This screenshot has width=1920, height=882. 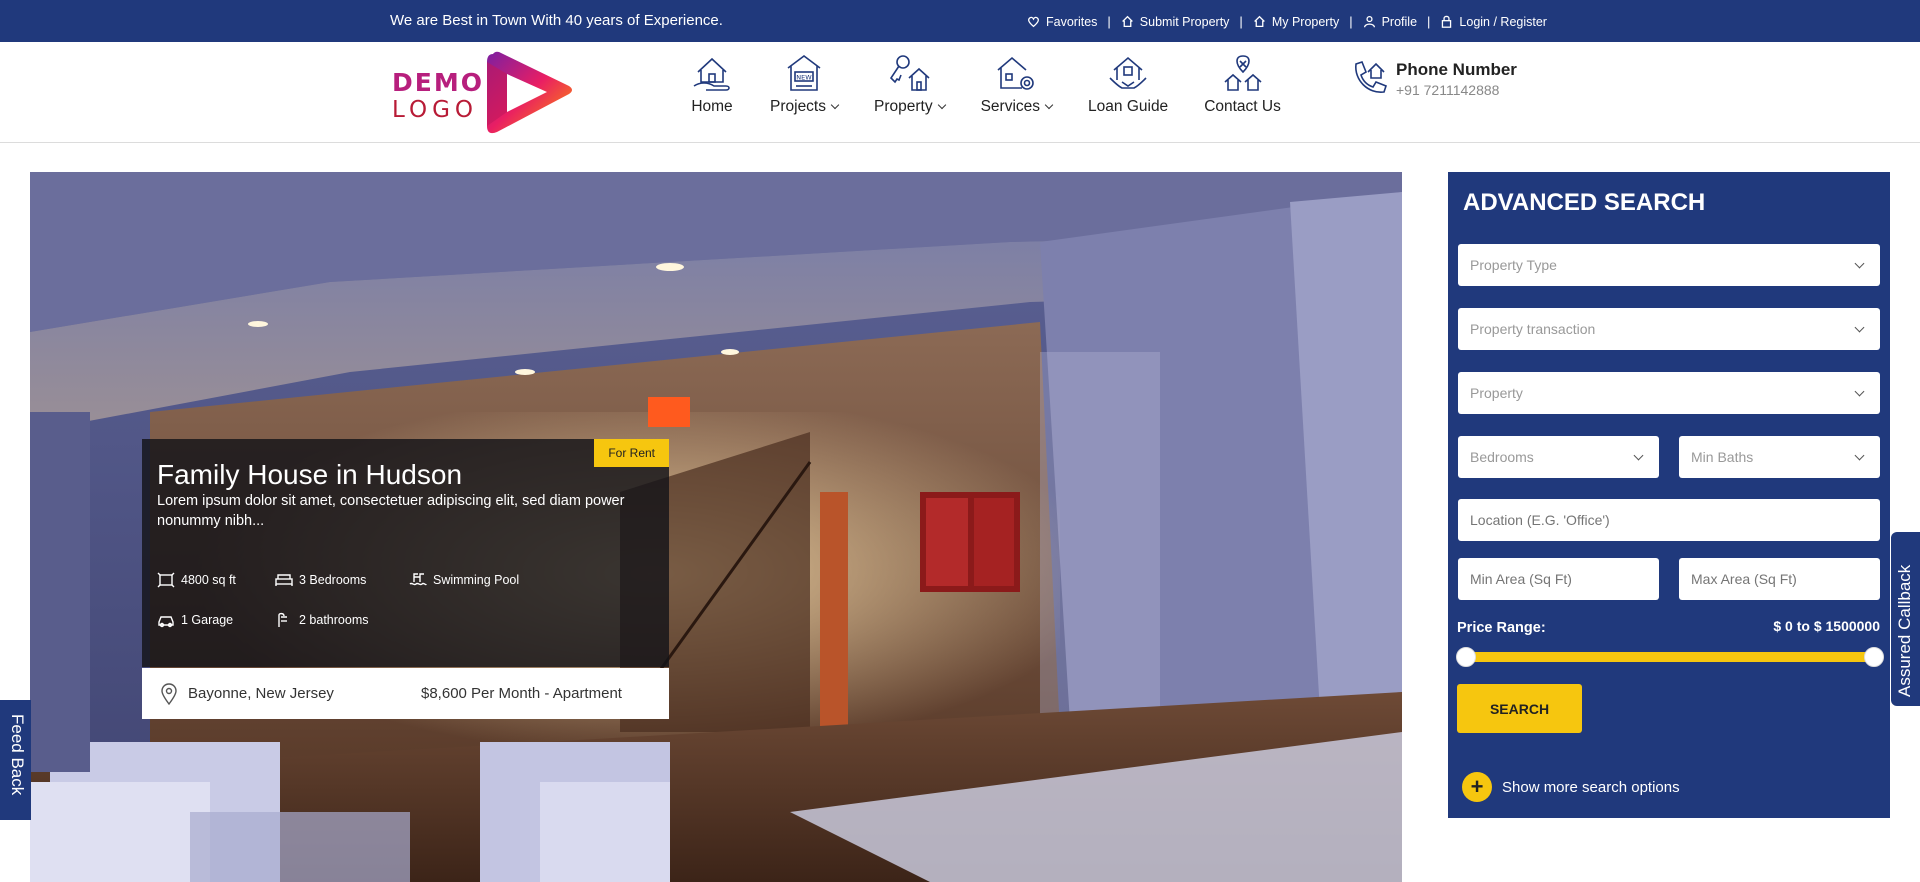 I want to click on feature-bedrooms: 3 Bedrooms, so click(x=320, y=580).